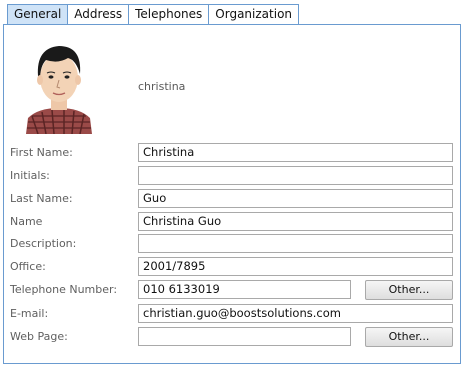 Image resolution: width=465 pixels, height=368 pixels. I want to click on email-row: E-mail: christian.guo@boostsolutions.com, so click(232, 314).